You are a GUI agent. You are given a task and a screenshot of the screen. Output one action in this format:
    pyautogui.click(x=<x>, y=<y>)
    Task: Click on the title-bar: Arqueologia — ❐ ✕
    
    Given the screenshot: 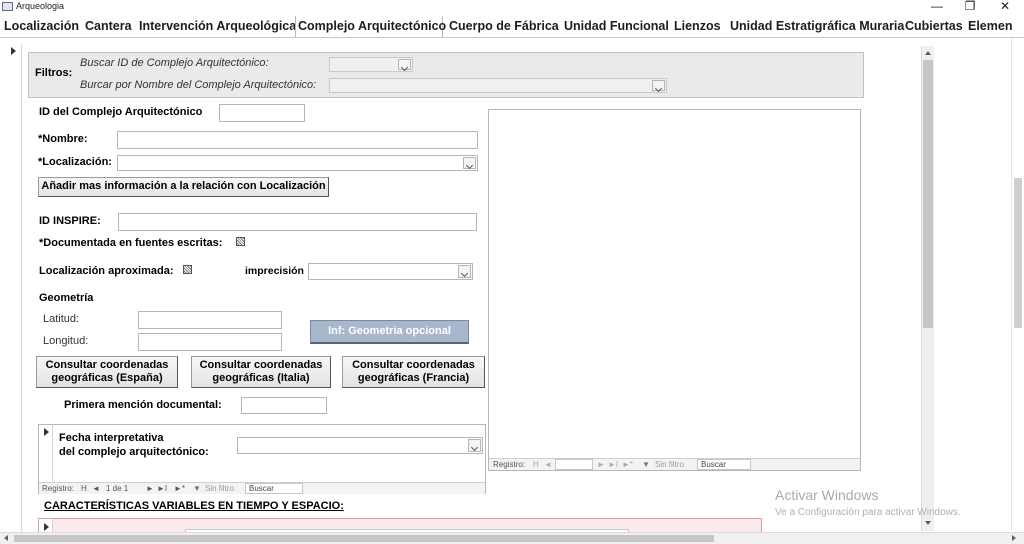 What is the action you would take?
    pyautogui.click(x=512, y=7)
    